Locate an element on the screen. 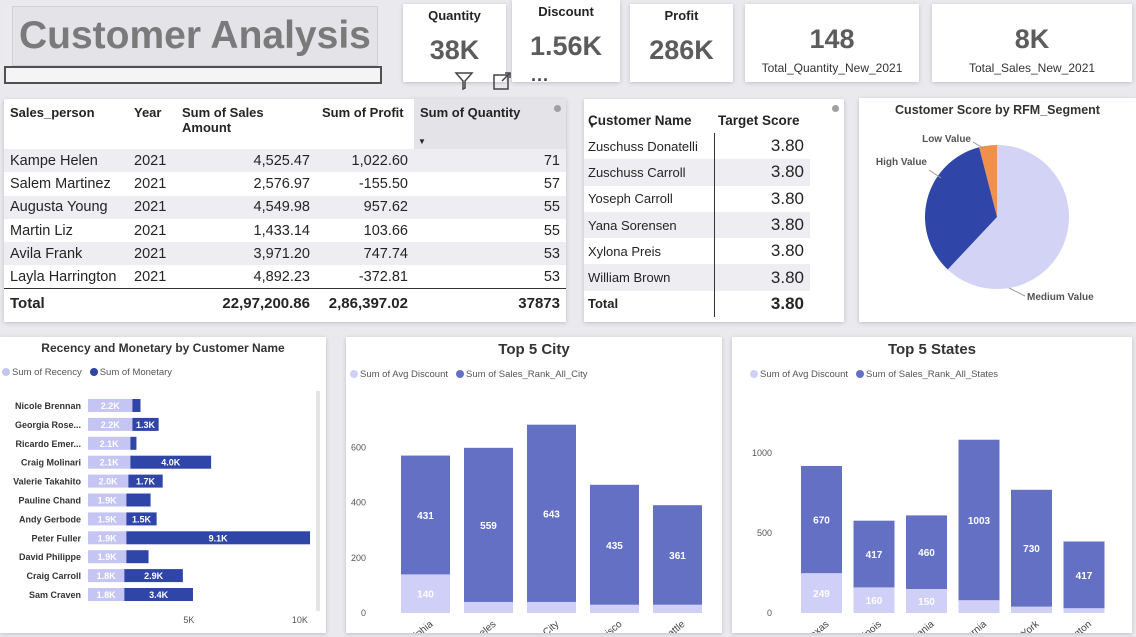 The height and width of the screenshot is (637, 1136). kpi-value: 148 is located at coordinates (832, 39).